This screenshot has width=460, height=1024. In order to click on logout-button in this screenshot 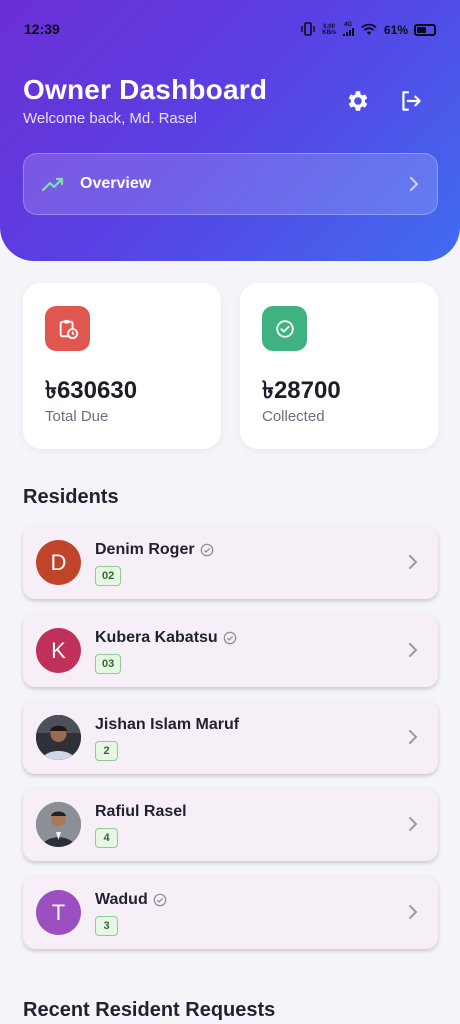, I will do `click(411, 101)`.